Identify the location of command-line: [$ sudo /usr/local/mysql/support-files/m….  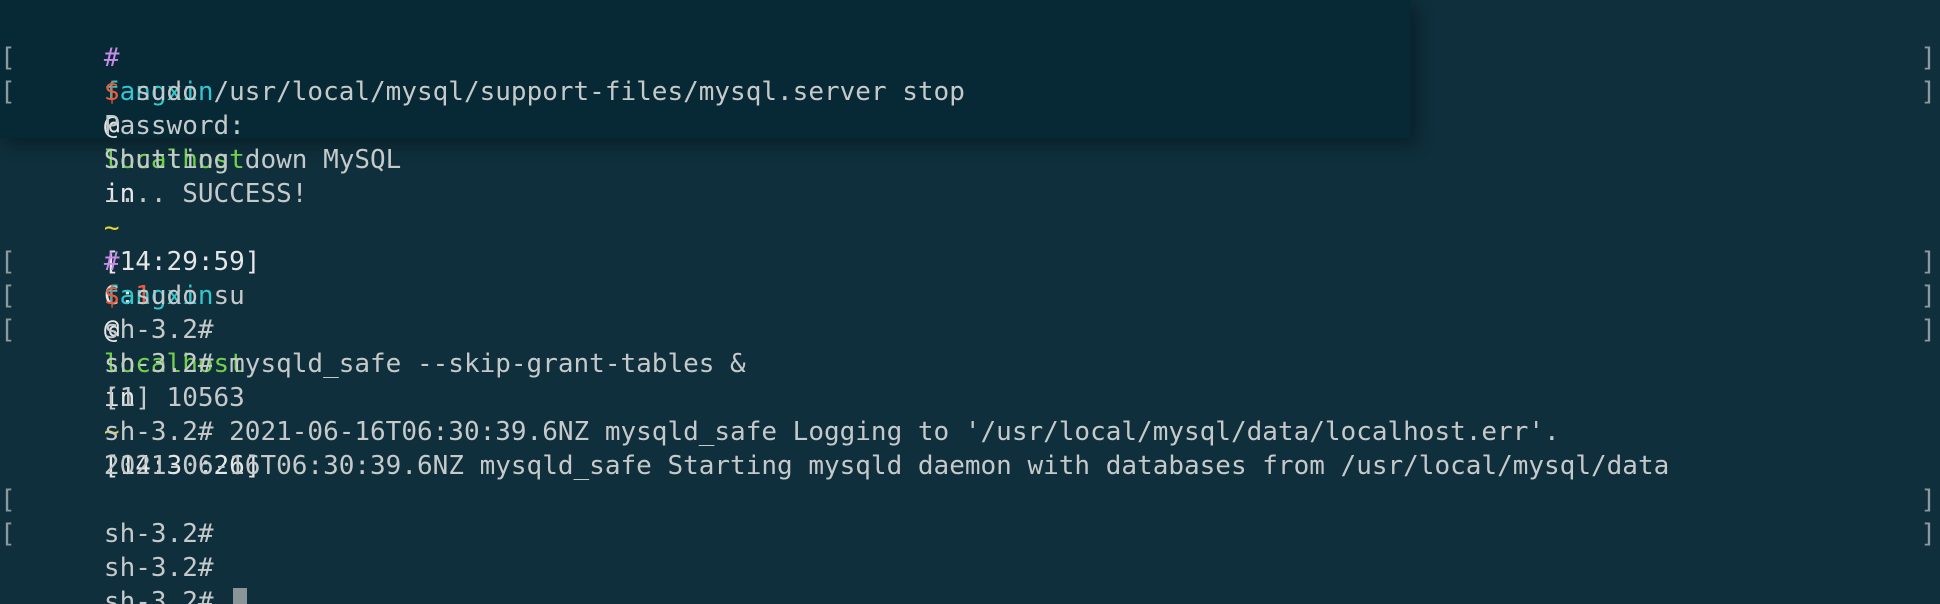
(970, 74).